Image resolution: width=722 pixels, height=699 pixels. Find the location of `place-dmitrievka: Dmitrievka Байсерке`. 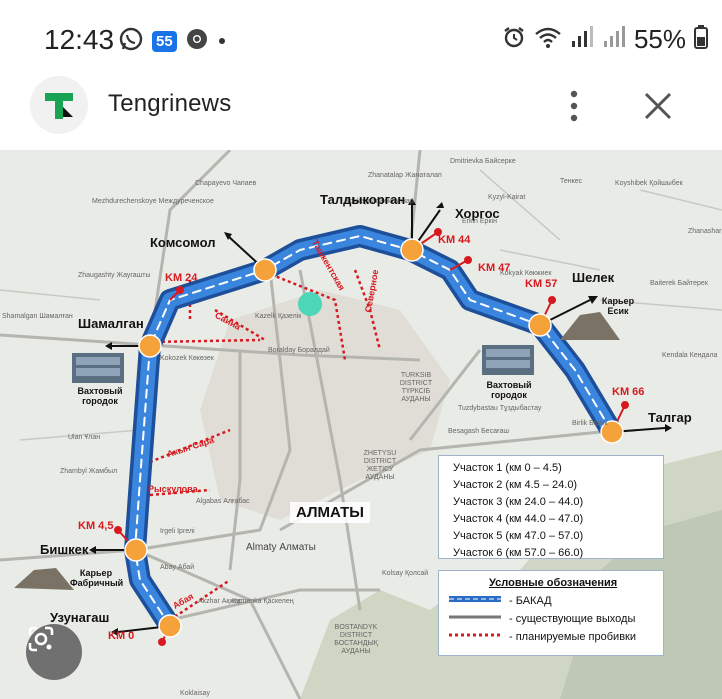

place-dmitrievka: Dmitrievka Байсерке is located at coordinates (483, 161).